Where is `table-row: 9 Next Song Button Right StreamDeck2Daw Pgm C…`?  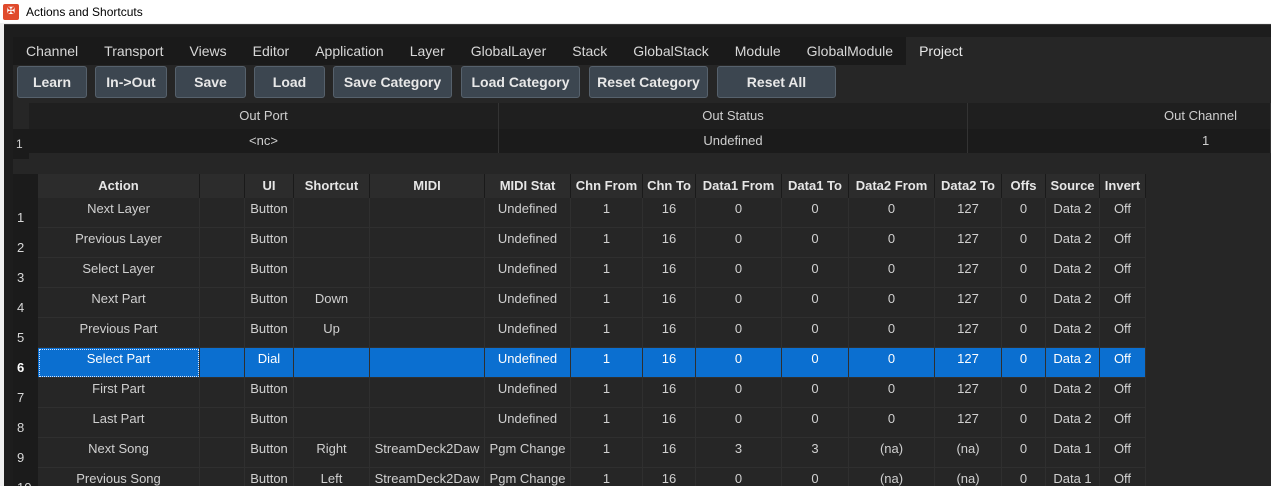
table-row: 9 Next Song Button Right StreamDeck2Daw Pgm C… is located at coordinates (579, 453).